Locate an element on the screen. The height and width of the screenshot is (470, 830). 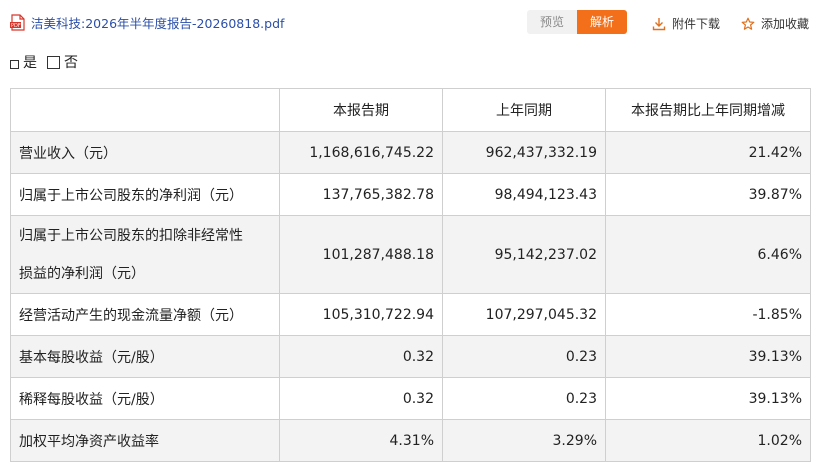
table-row: 稀释每股收益（元/股） 0.32 0.23 39.13% is located at coordinates (410, 398).